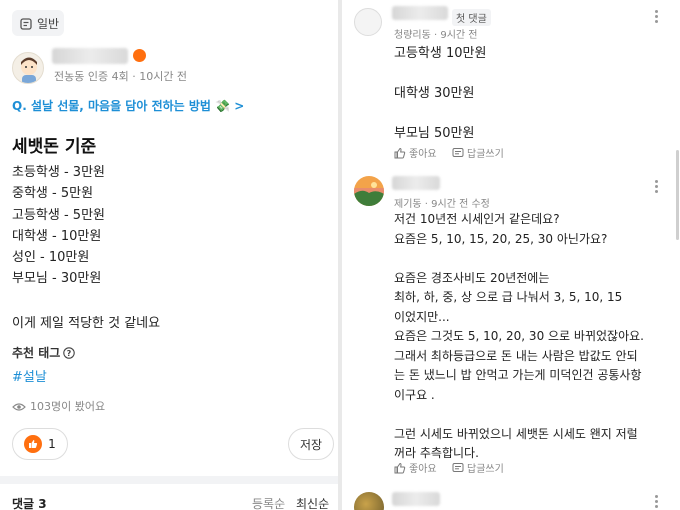  Describe the element at coordinates (58, 172) in the screenshot. I see `post-line: 초등학생 - 3만원` at that location.